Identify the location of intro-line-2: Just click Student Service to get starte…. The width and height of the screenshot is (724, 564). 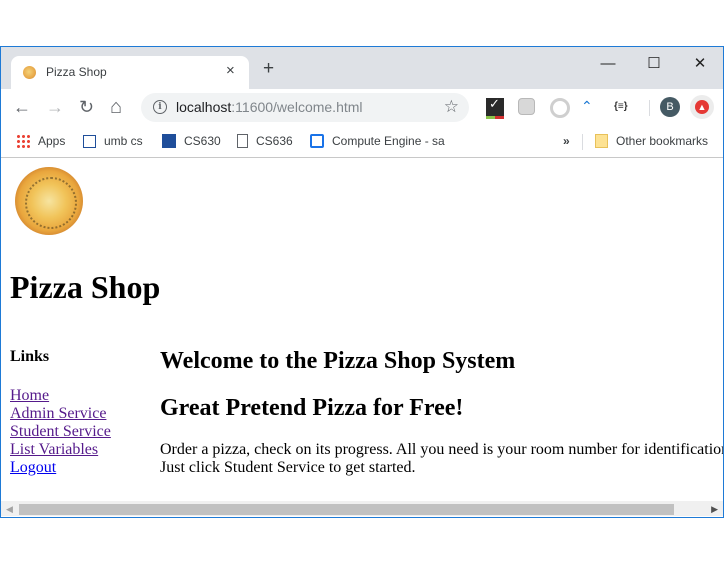
(288, 467).